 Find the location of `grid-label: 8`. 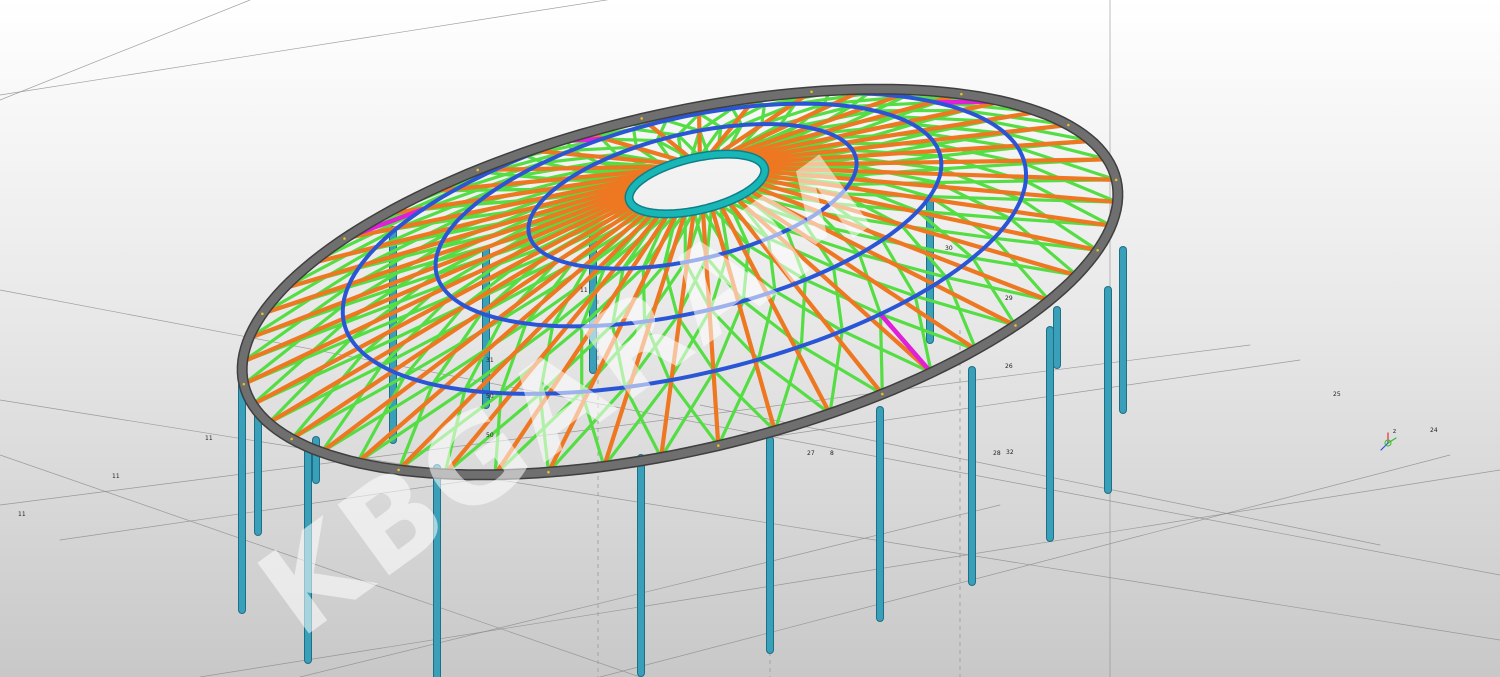

grid-label: 8 is located at coordinates (832, 453).